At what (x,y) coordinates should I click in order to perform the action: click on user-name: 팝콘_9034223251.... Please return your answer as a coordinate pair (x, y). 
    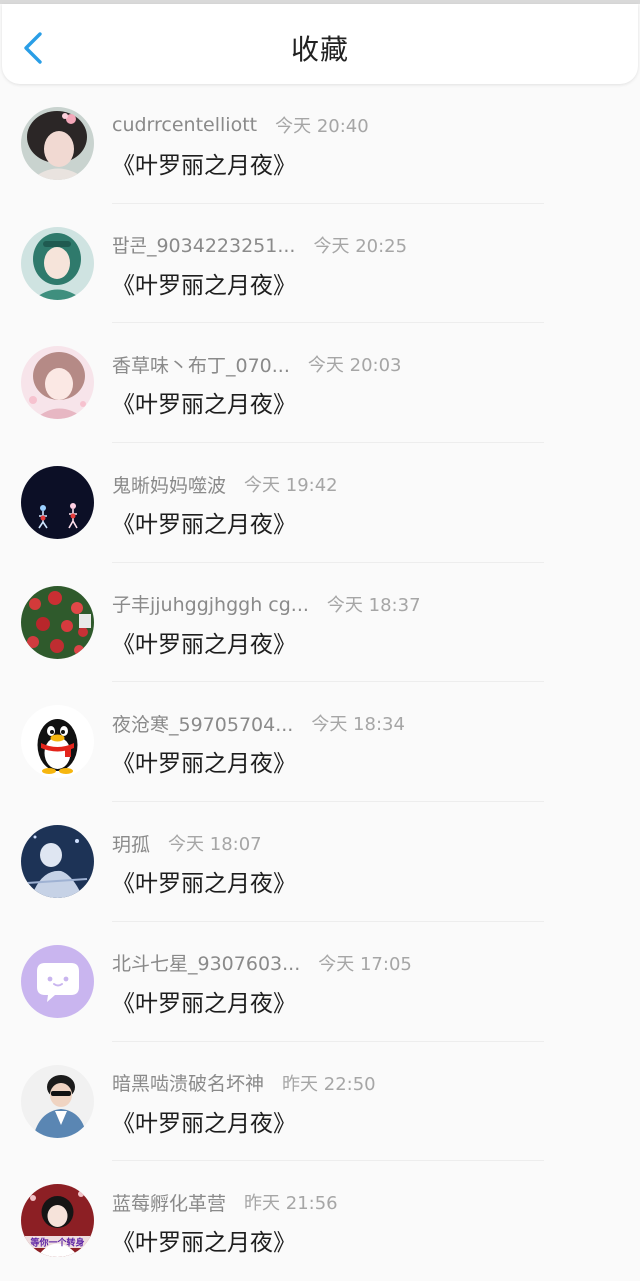
    Looking at the image, I should click on (203, 244).